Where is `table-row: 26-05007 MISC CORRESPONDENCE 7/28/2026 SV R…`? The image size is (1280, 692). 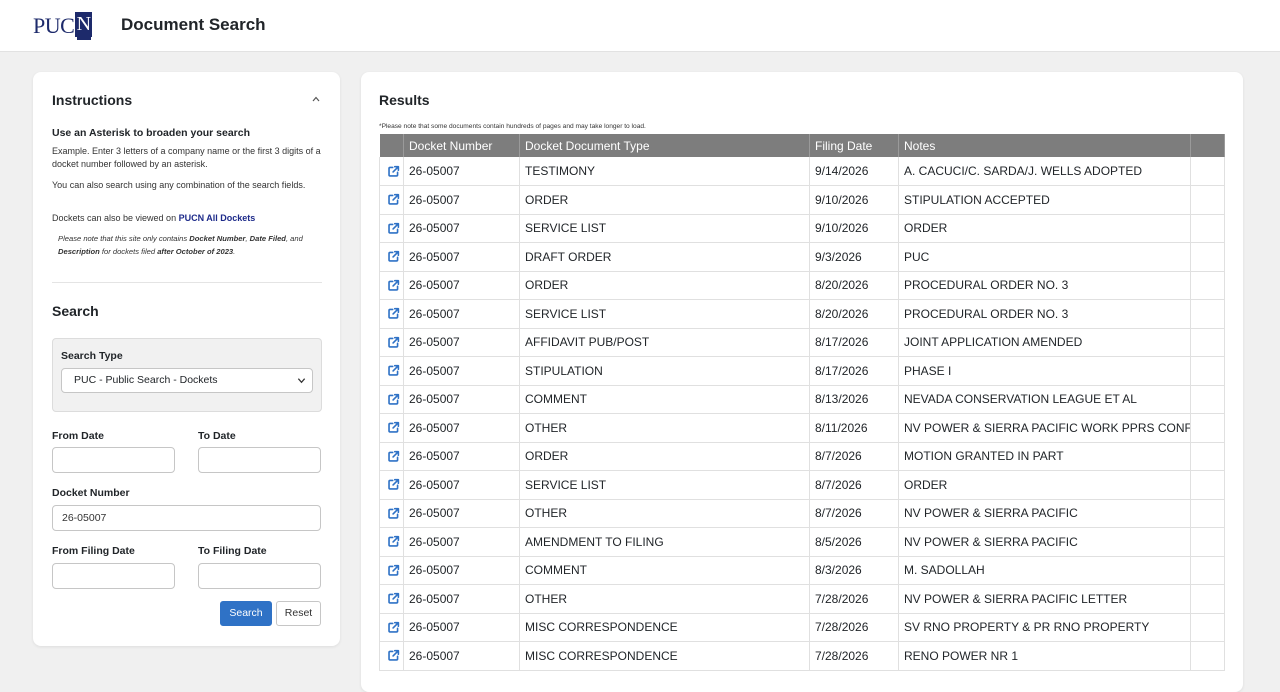
table-row: 26-05007 MISC CORRESPONDENCE 7/28/2026 SV R… is located at coordinates (802, 627).